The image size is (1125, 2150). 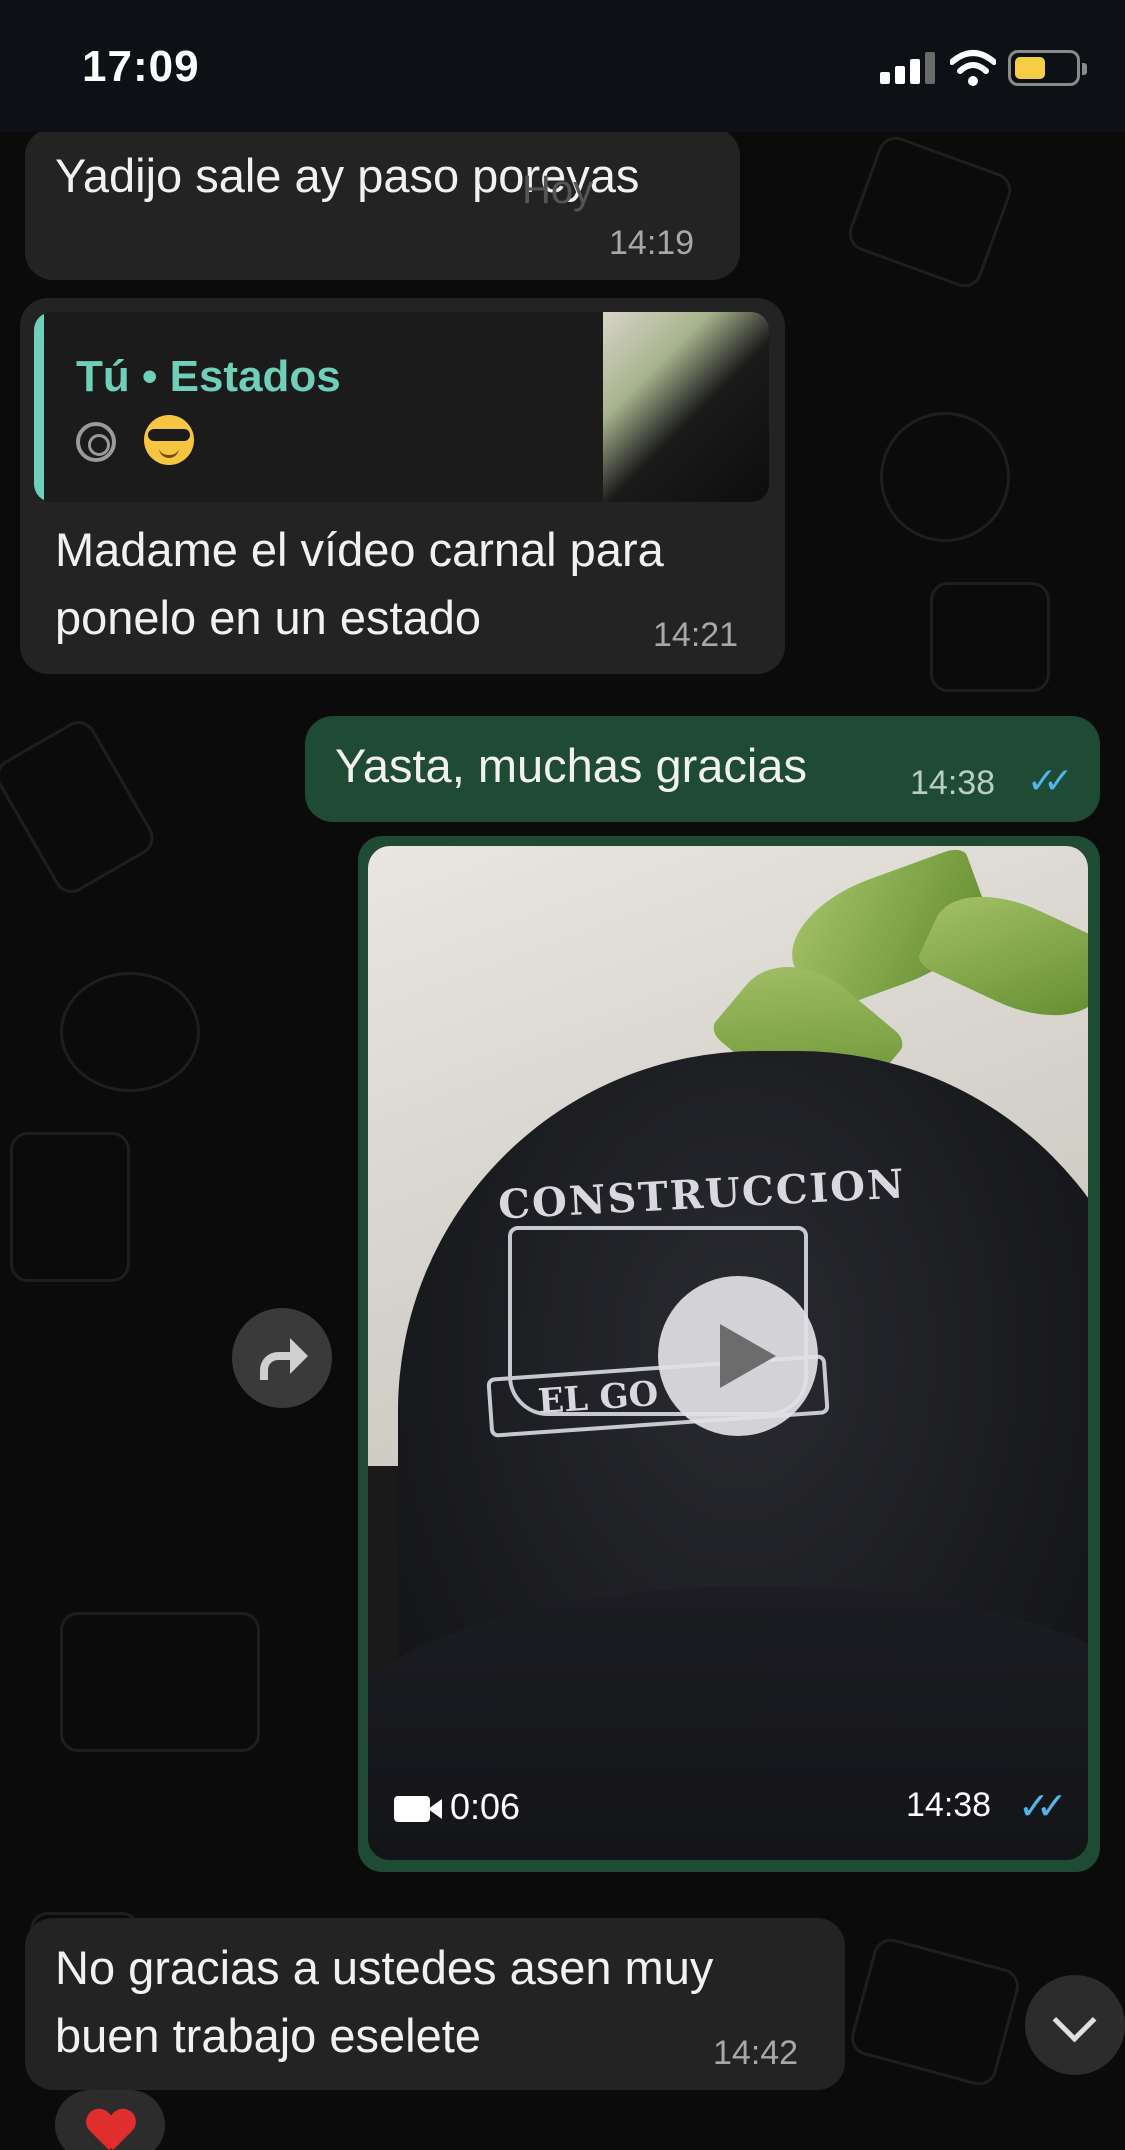 What do you see at coordinates (1075, 2025) in the screenshot?
I see `scroll-down-button` at bounding box center [1075, 2025].